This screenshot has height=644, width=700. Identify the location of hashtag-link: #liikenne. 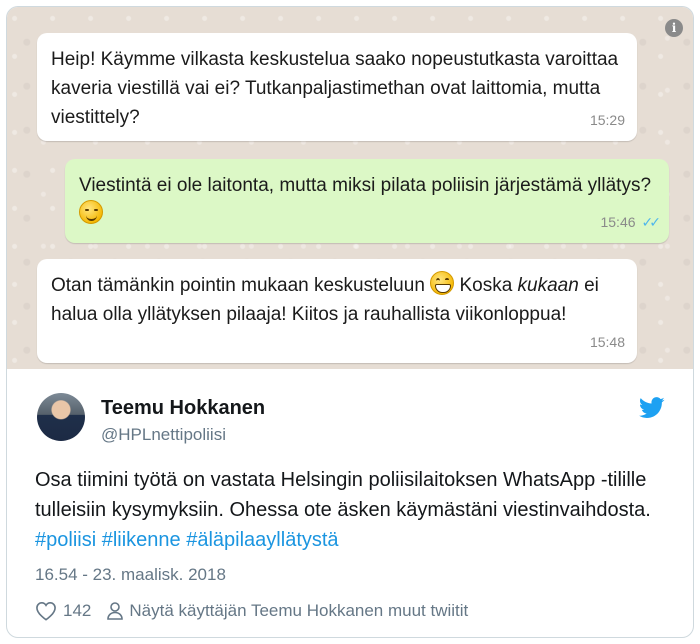
(141, 540).